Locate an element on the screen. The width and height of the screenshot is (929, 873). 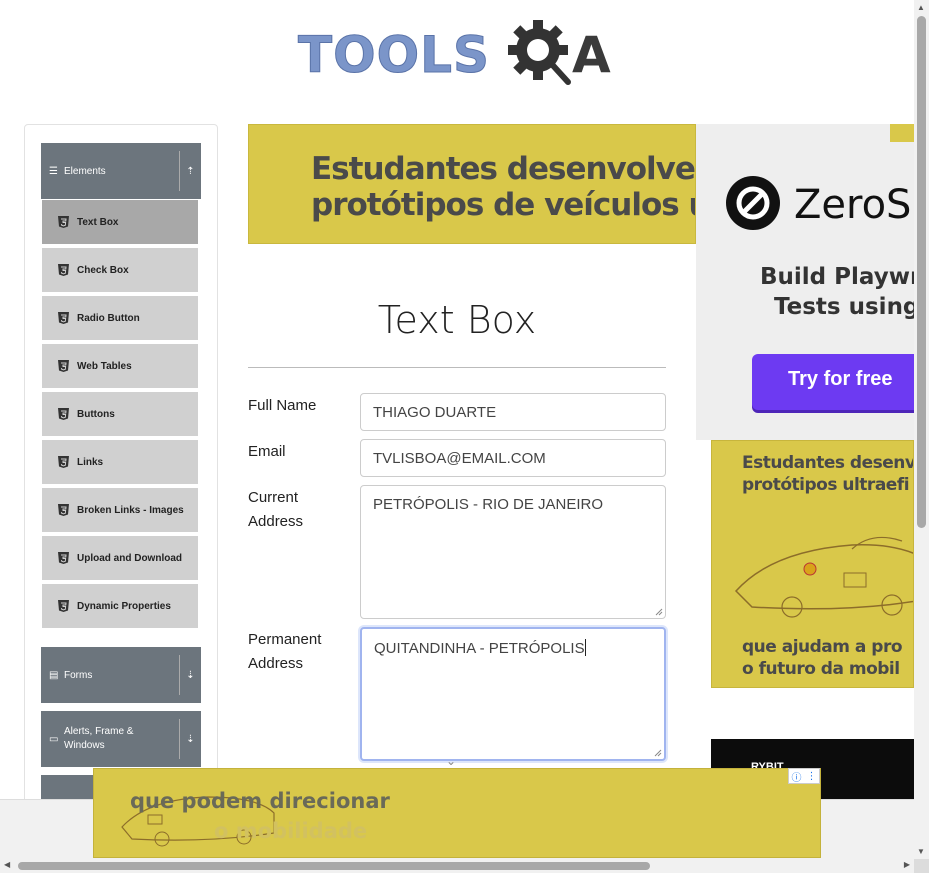
vertical-scrollbar: ▲ ▼ is located at coordinates (921, 429).